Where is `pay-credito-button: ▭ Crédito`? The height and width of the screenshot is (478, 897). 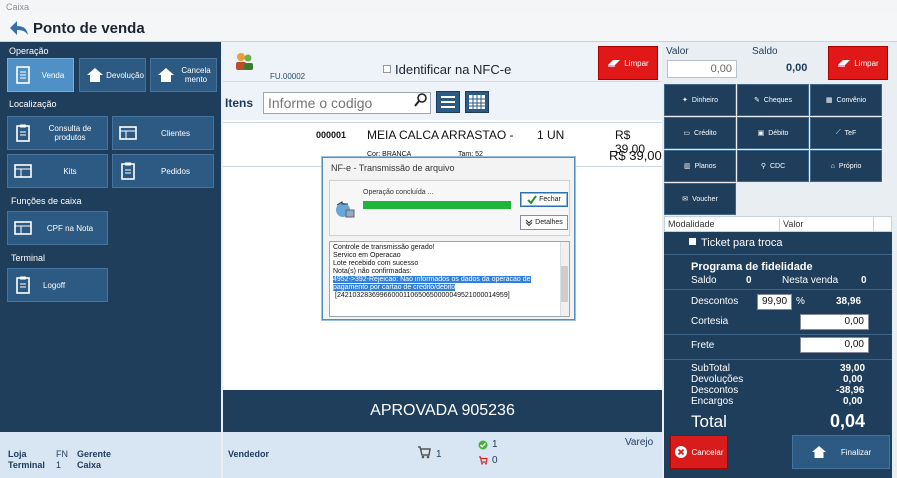
pay-credito-button: ▭ Crédito is located at coordinates (700, 133).